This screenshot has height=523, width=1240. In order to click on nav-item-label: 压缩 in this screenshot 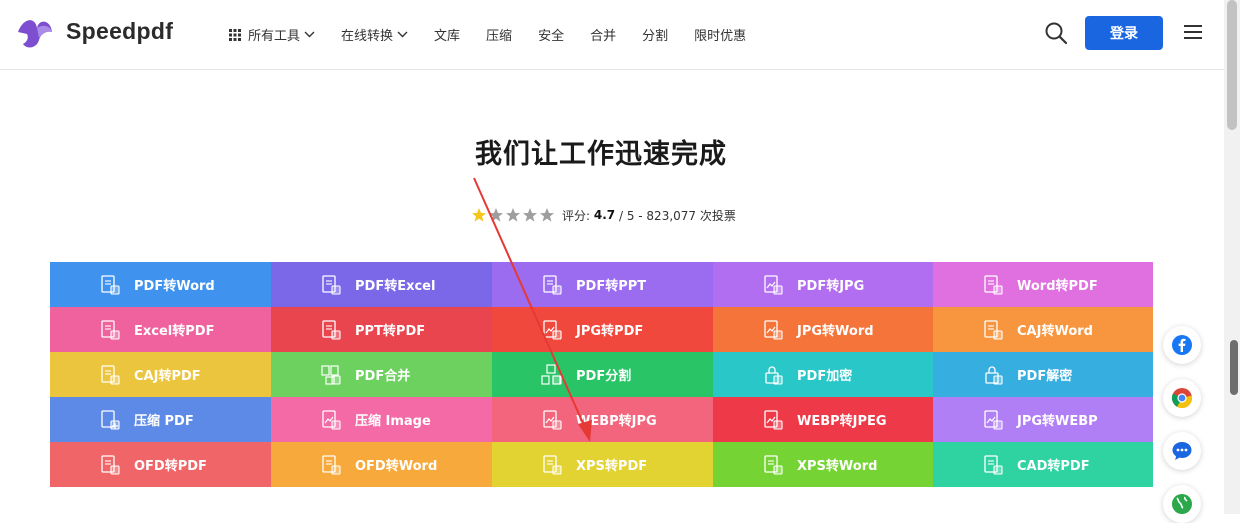, I will do `click(499, 36)`.